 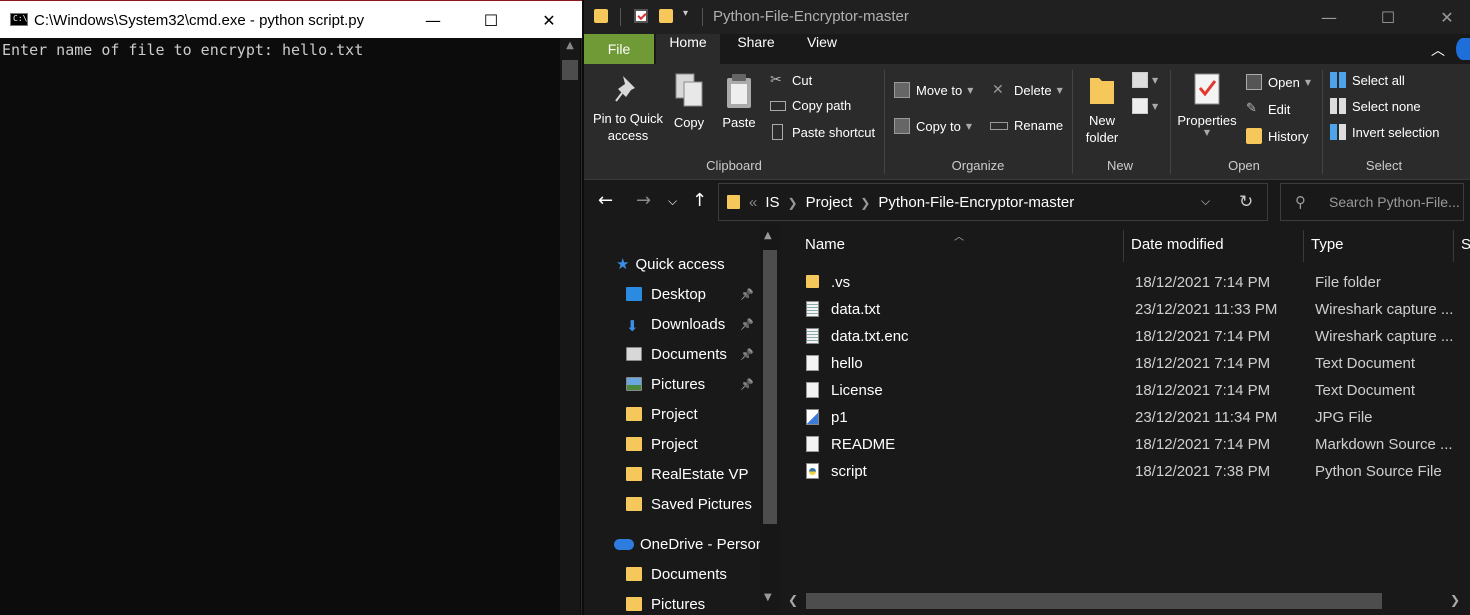 What do you see at coordinates (1177, 244) in the screenshot?
I see `column-header-date: Date modified` at bounding box center [1177, 244].